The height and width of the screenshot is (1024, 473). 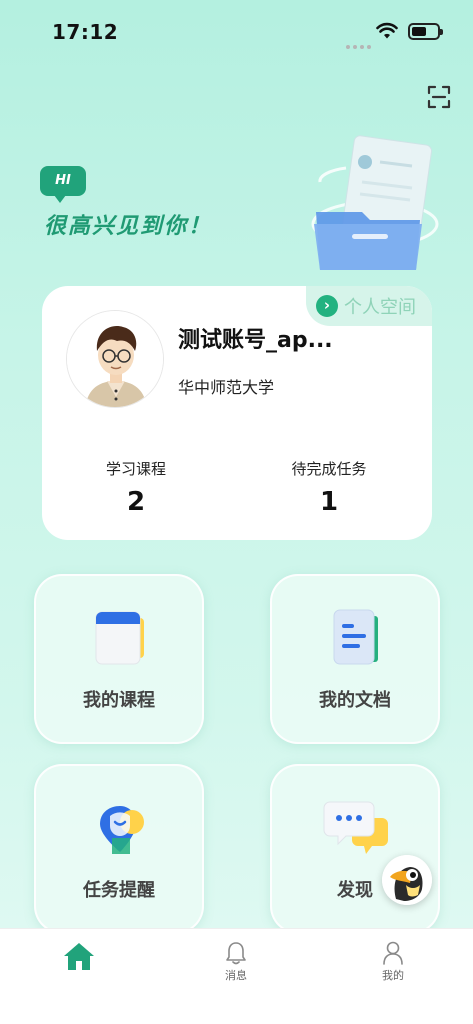 What do you see at coordinates (115, 359) in the screenshot?
I see `avatar` at bounding box center [115, 359].